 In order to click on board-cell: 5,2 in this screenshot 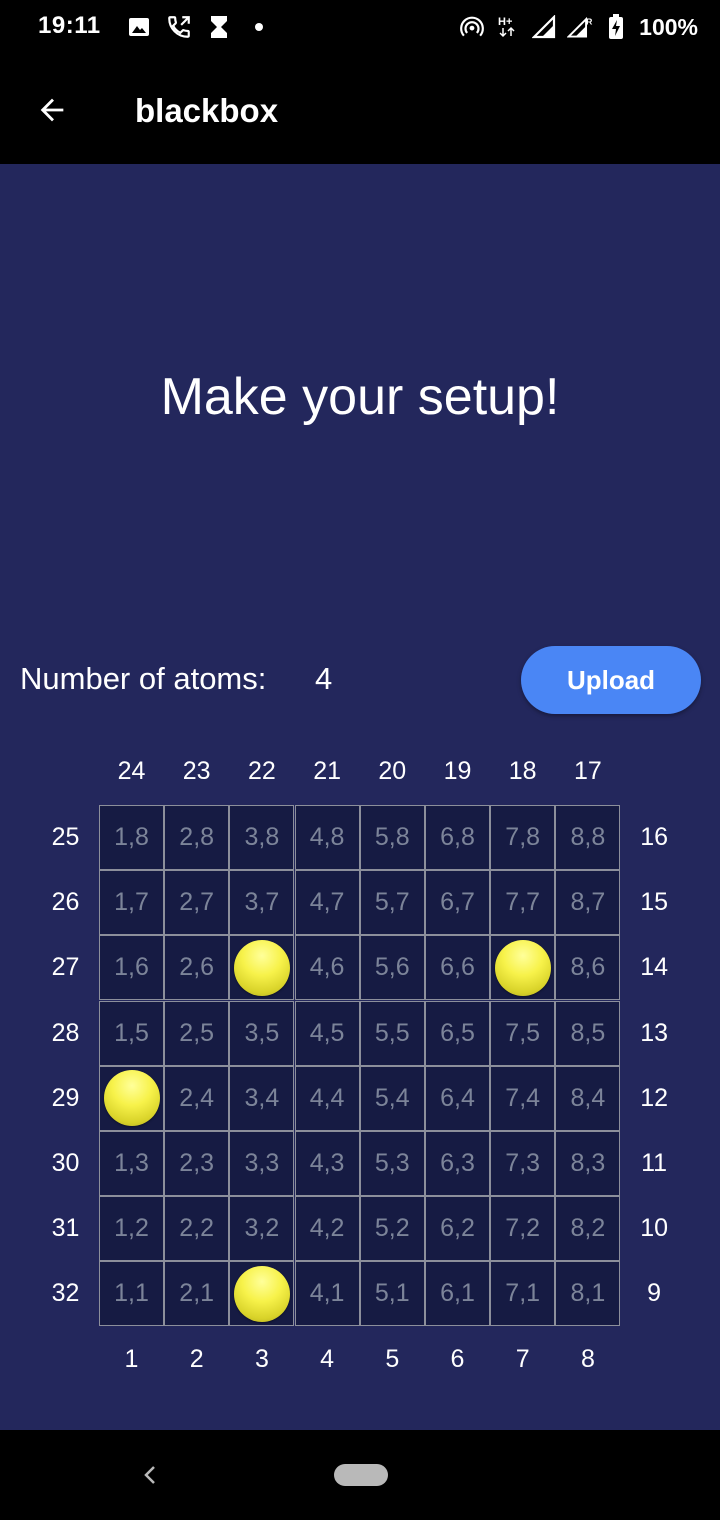, I will do `click(392, 1229)`.